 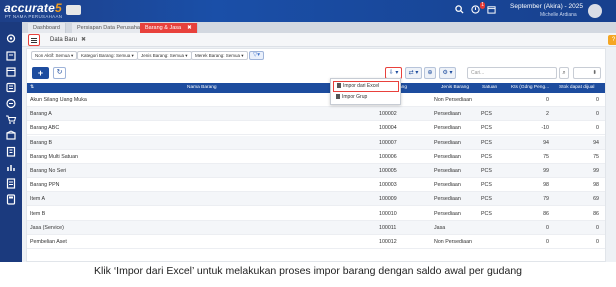 I want to click on tab-dashboard: Dashboard, so click(x=47, y=28).